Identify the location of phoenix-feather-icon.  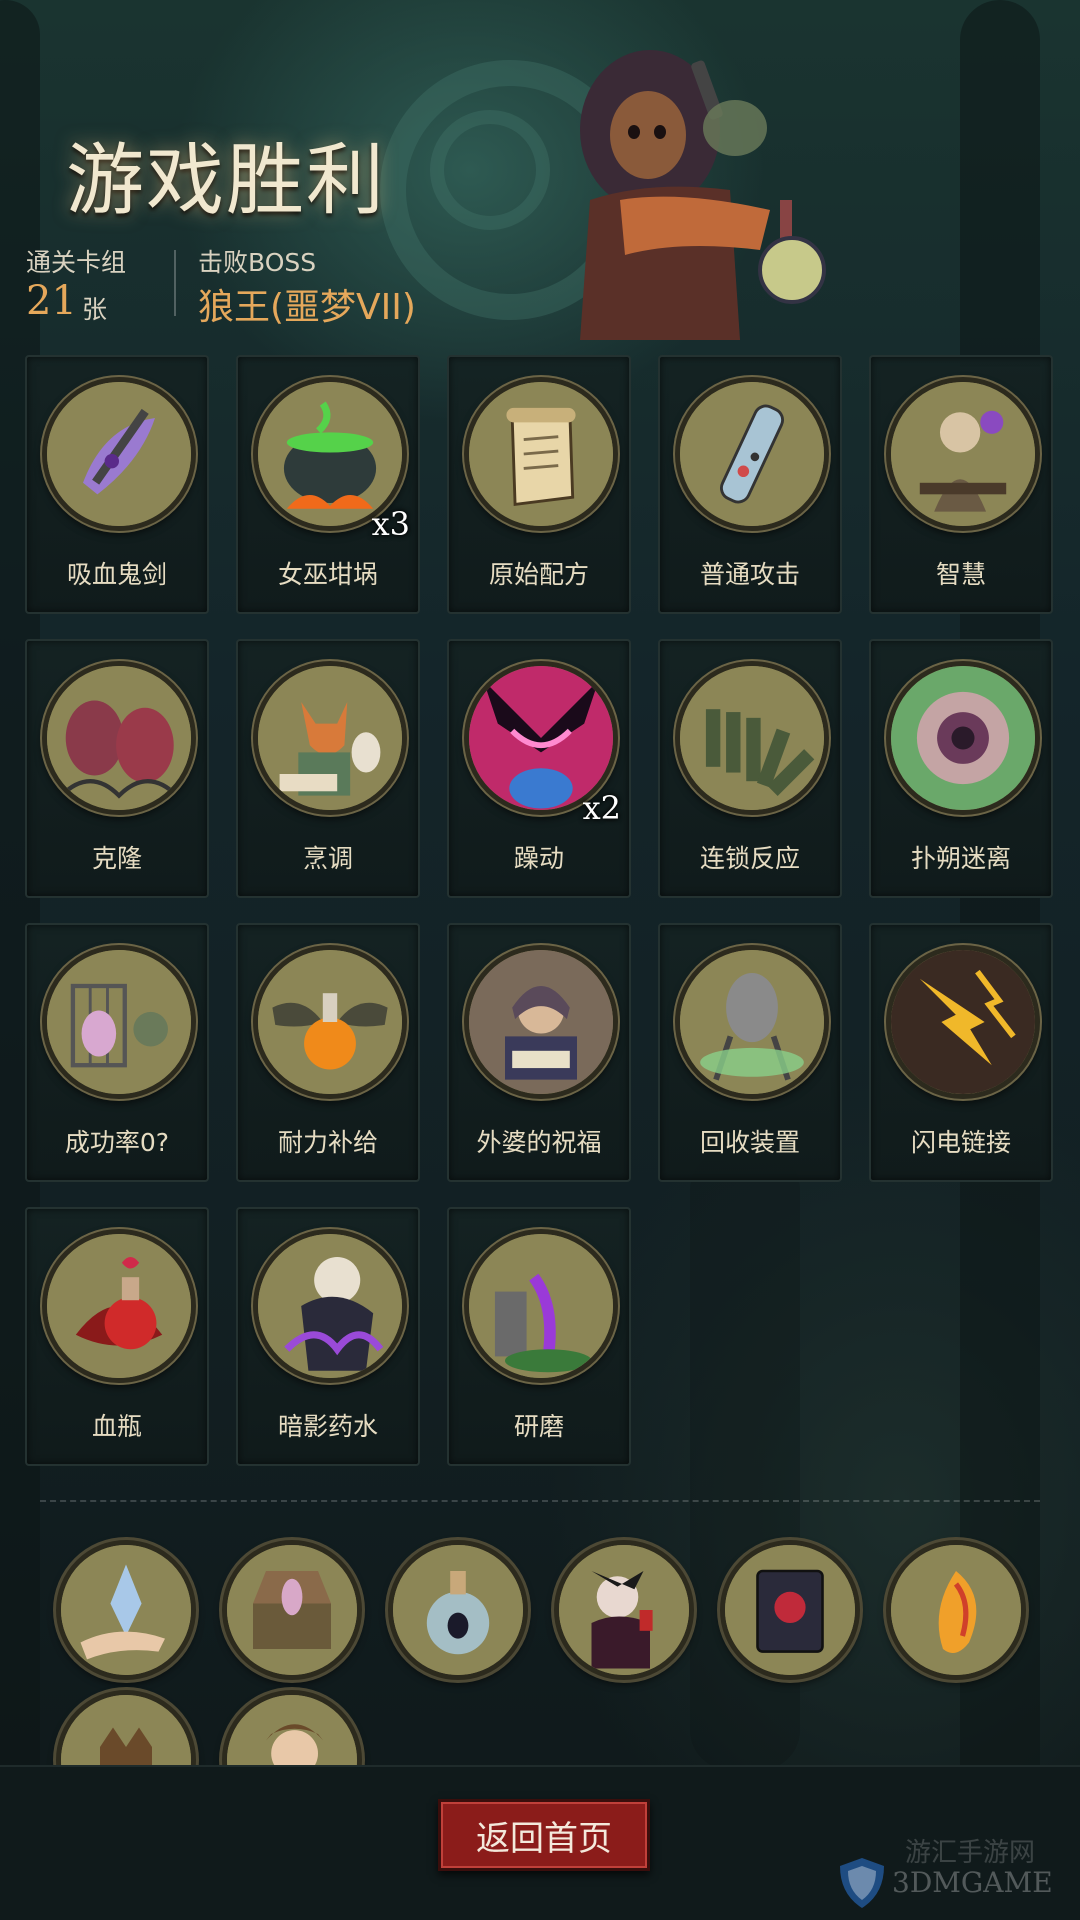
(956, 1610).